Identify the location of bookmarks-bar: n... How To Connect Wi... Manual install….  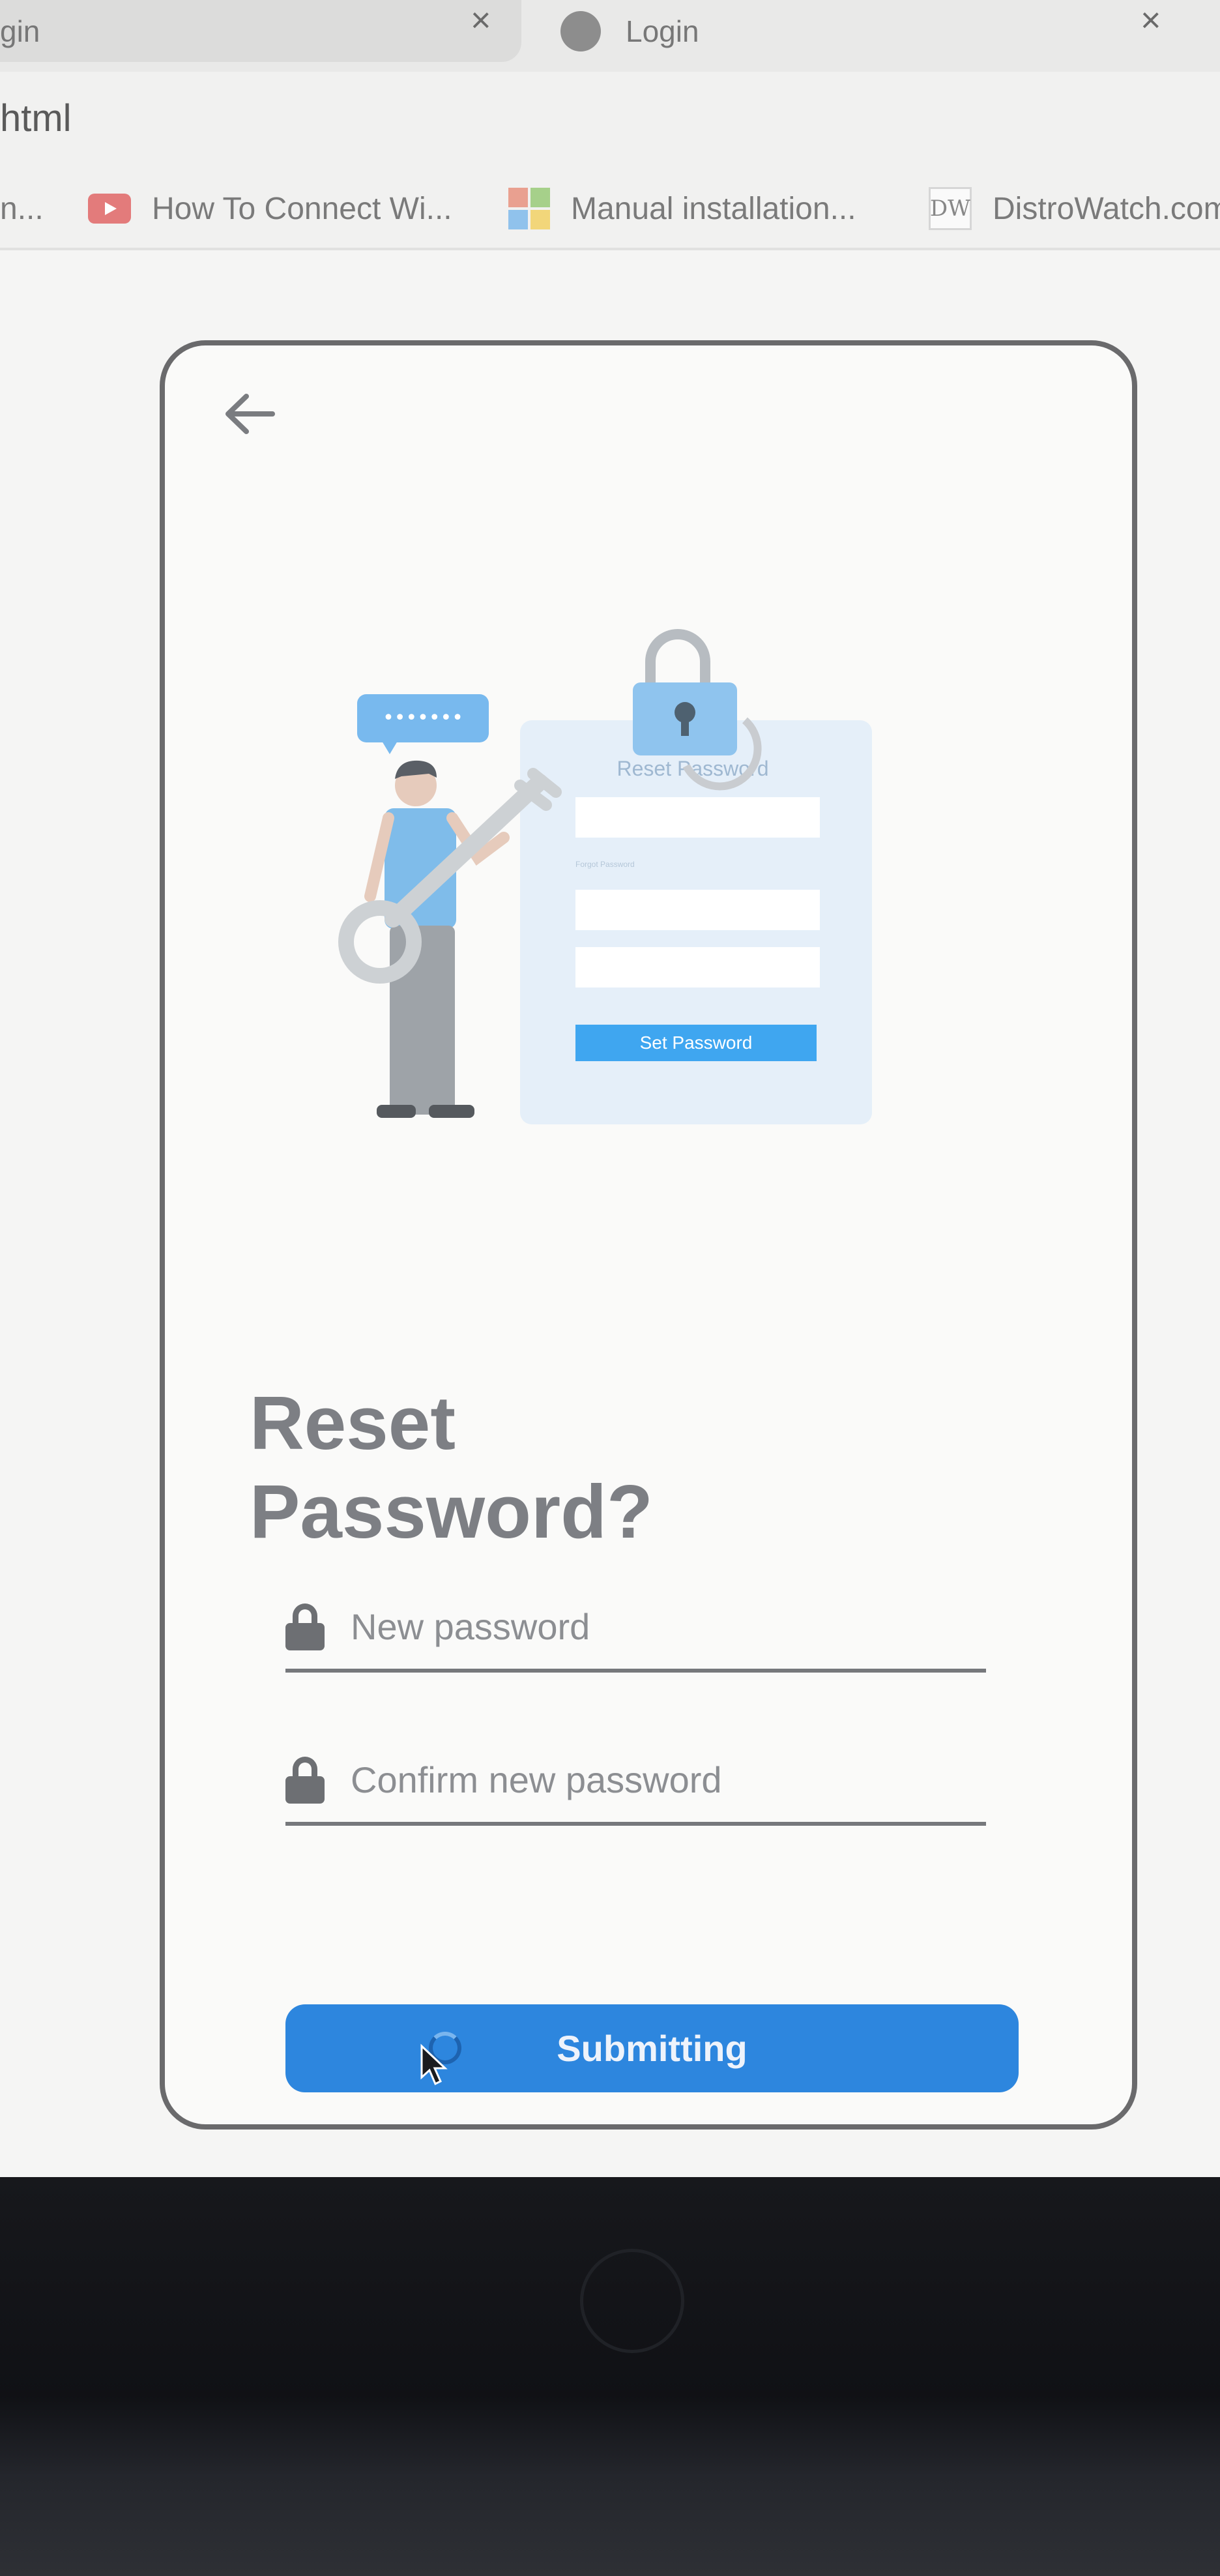
(610, 209).